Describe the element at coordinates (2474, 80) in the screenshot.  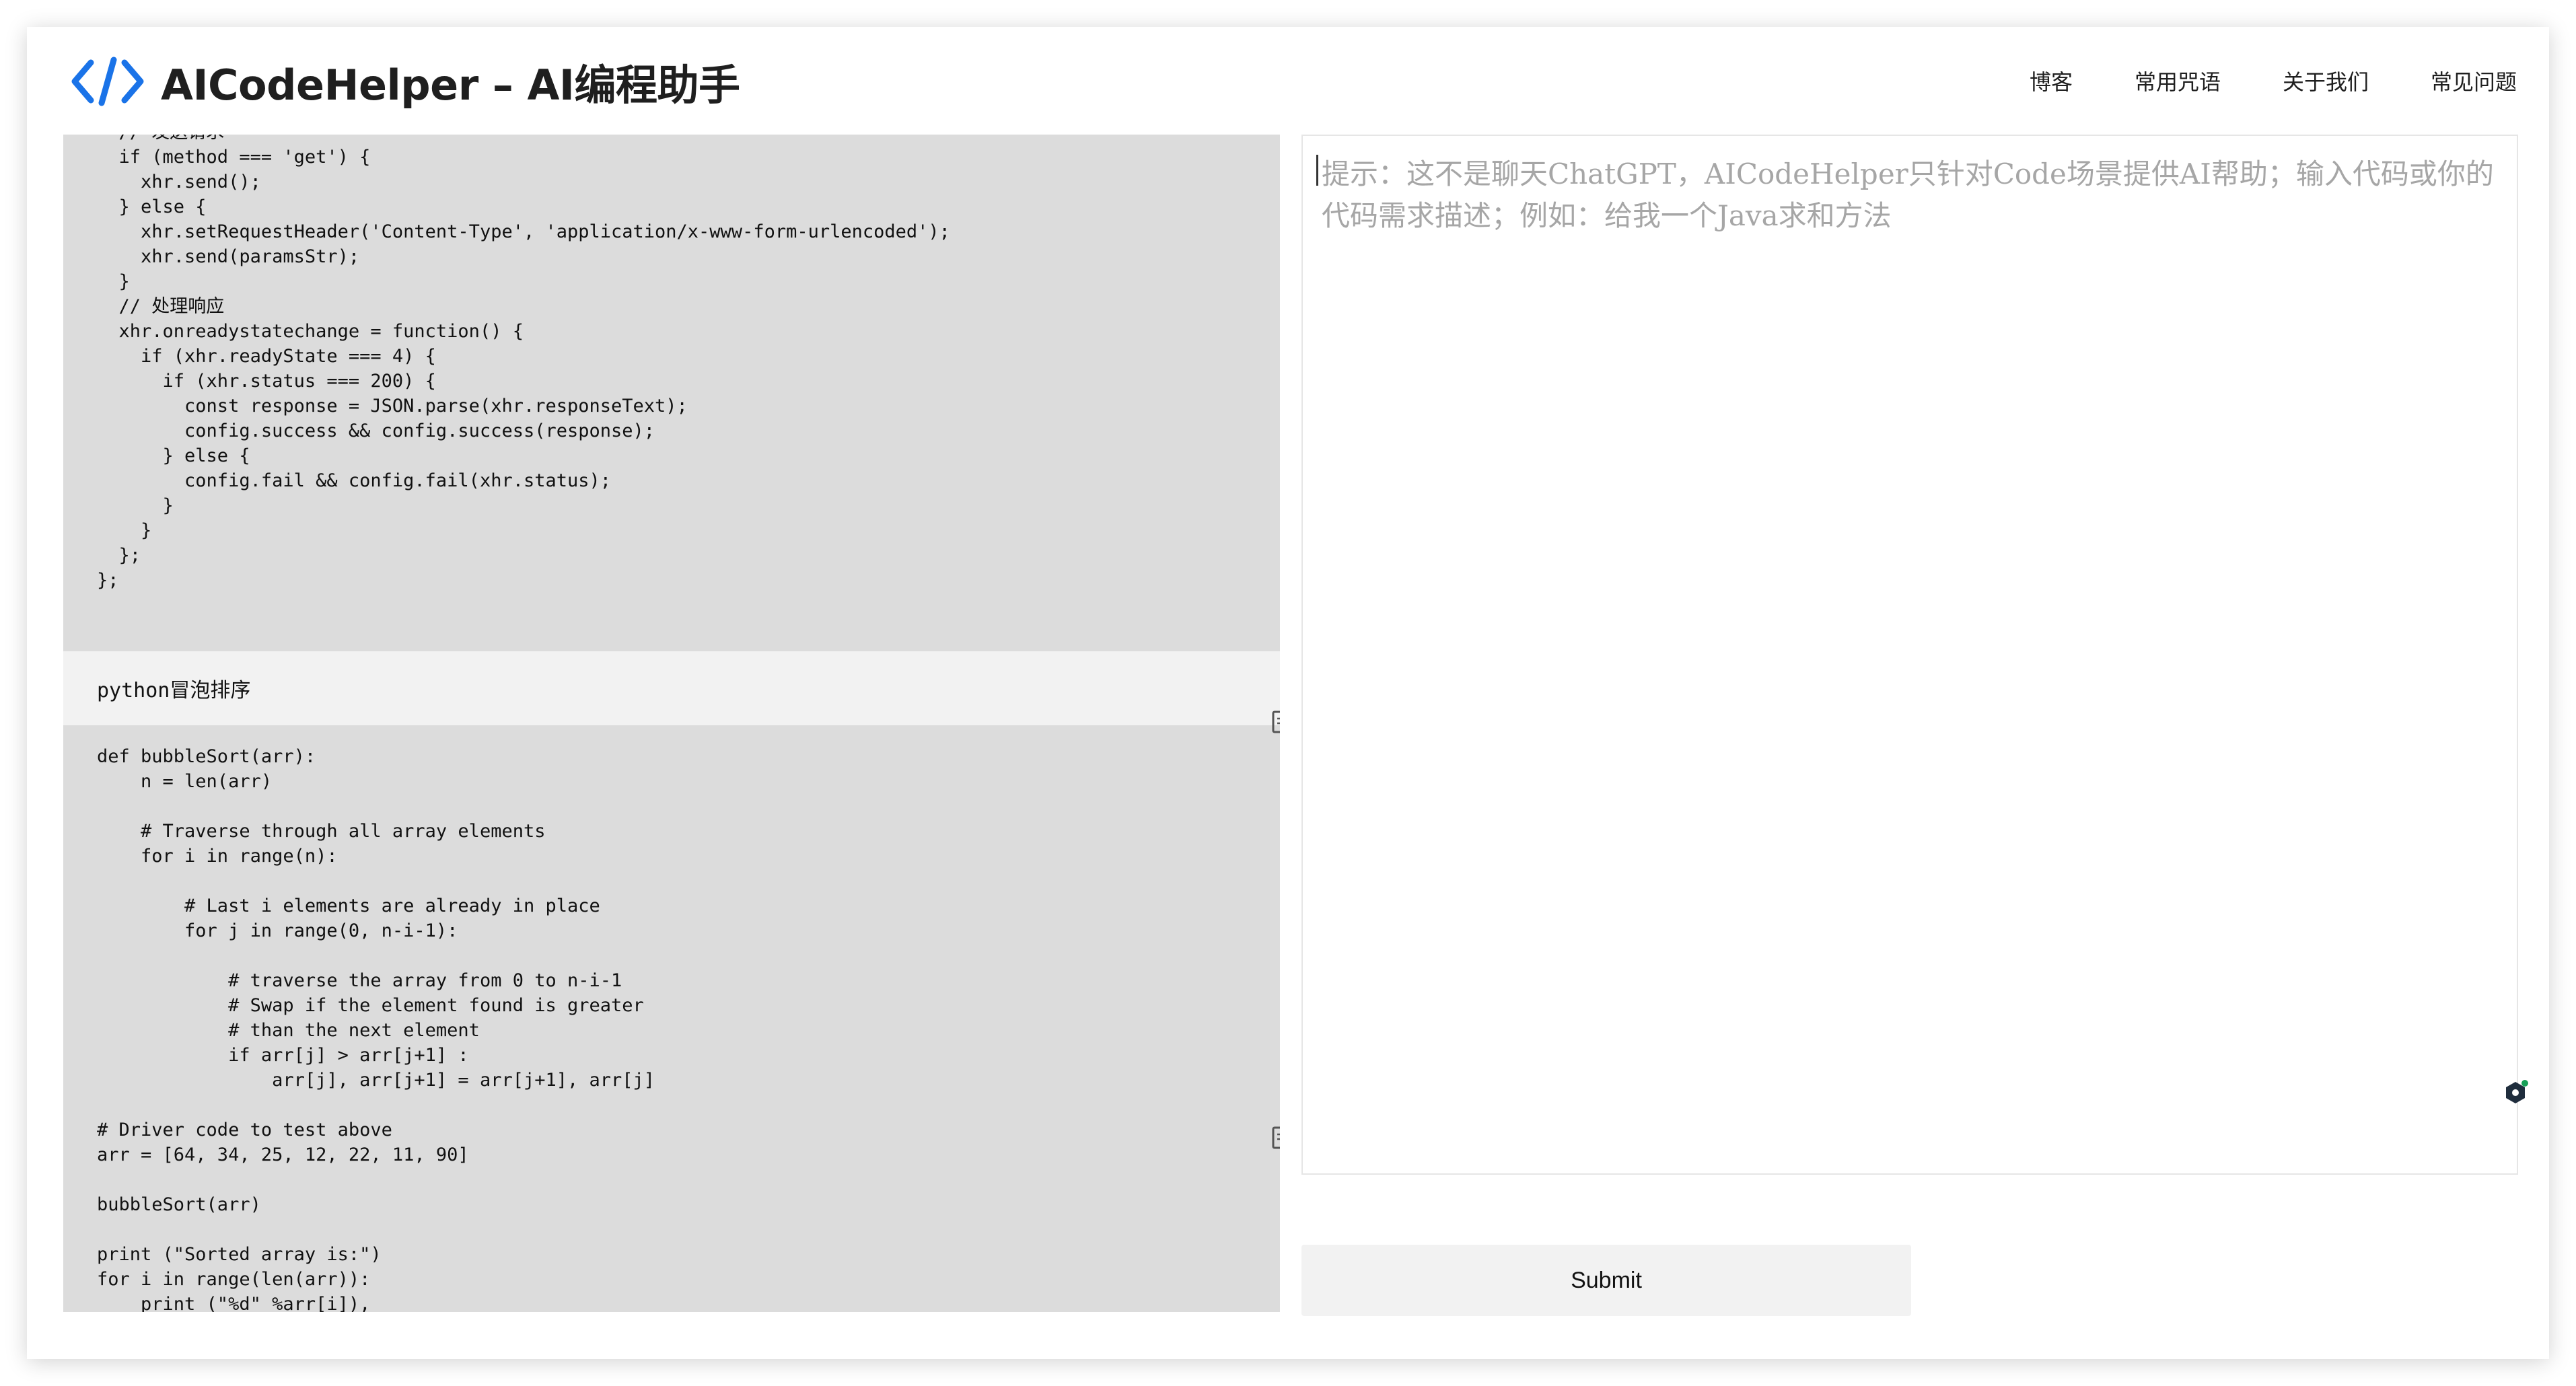
I see `nav-faq: 常见问题` at that location.